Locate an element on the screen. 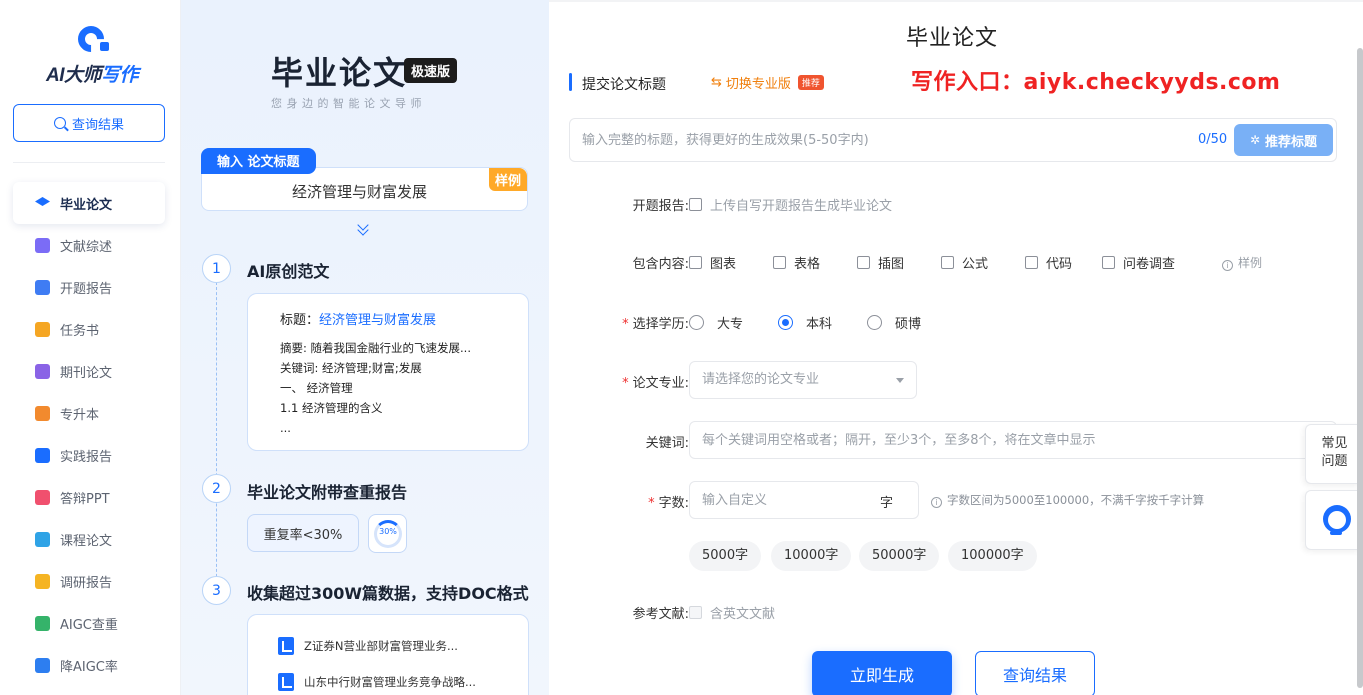  step-title: AI原创范文 is located at coordinates (288, 271).